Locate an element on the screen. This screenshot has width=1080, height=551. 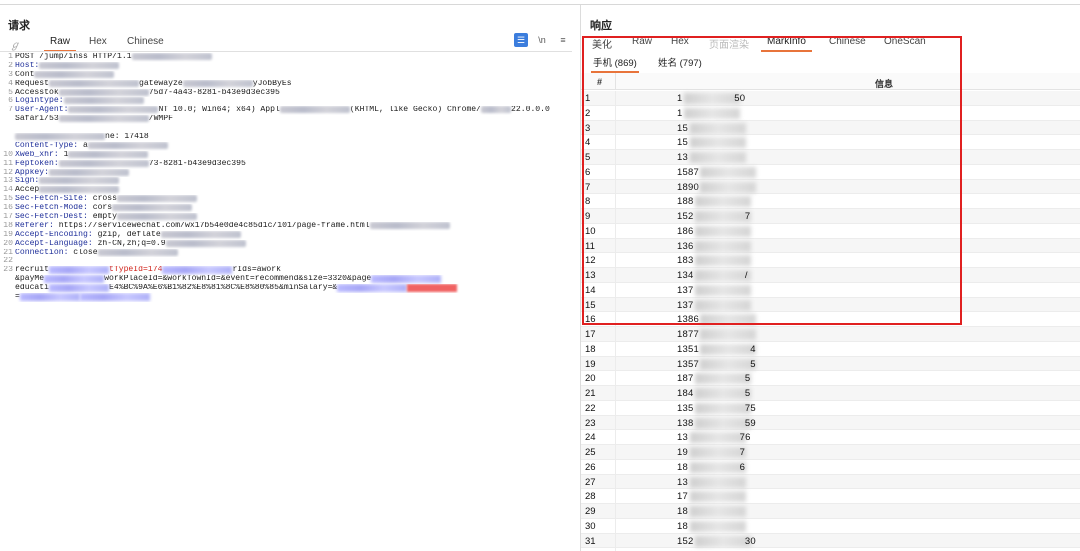
row-value-end: 4 is located at coordinates (753, 349).